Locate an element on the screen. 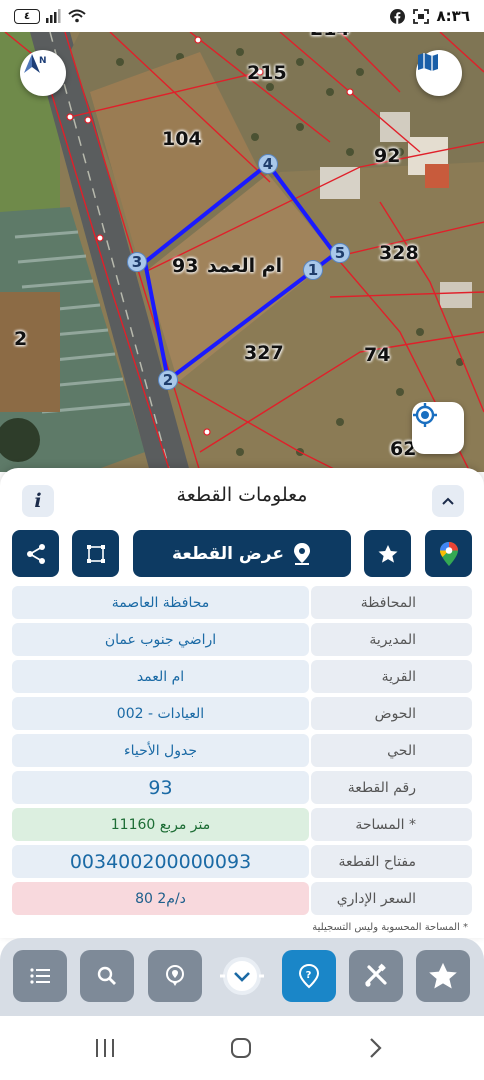 Image resolution: width=484 pixels, height=1080 pixels. table-row: ام العمد القرية is located at coordinates (242, 676).